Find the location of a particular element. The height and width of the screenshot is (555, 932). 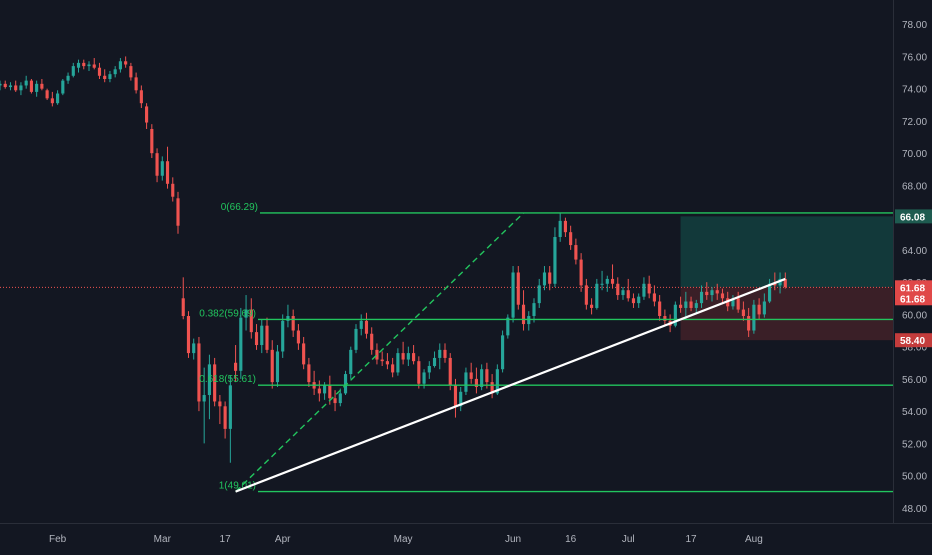

price-tick-label: 56.00 is located at coordinates (914, 380).